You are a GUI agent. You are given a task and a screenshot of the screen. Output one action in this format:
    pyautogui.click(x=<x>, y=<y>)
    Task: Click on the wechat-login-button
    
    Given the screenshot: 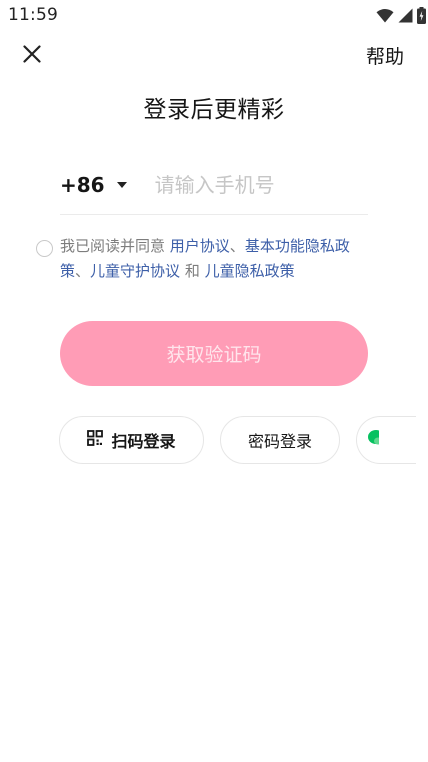 What is the action you would take?
    pyautogui.click(x=386, y=440)
    